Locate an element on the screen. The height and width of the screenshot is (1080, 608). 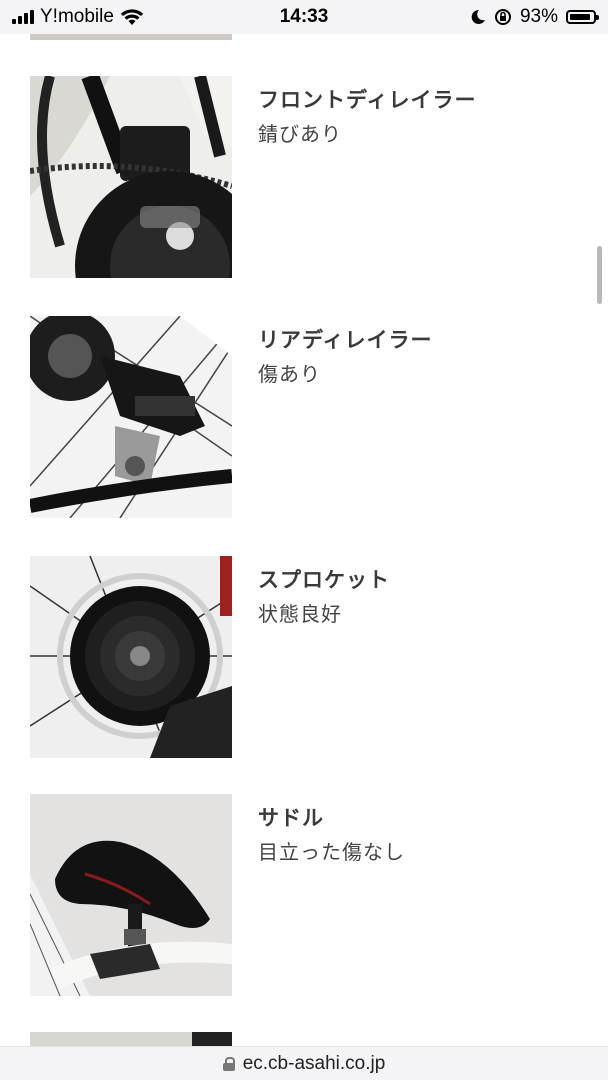
front-derailleur-photo is located at coordinates (131, 177).